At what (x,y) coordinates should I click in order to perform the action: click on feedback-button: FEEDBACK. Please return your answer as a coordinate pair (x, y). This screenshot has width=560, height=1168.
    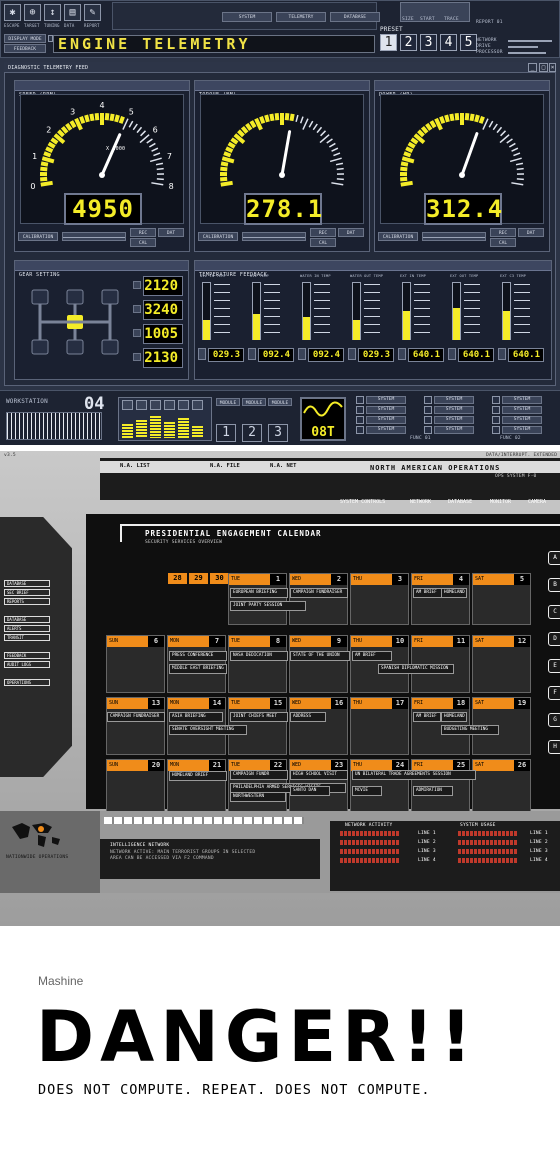
    Looking at the image, I should click on (25, 48).